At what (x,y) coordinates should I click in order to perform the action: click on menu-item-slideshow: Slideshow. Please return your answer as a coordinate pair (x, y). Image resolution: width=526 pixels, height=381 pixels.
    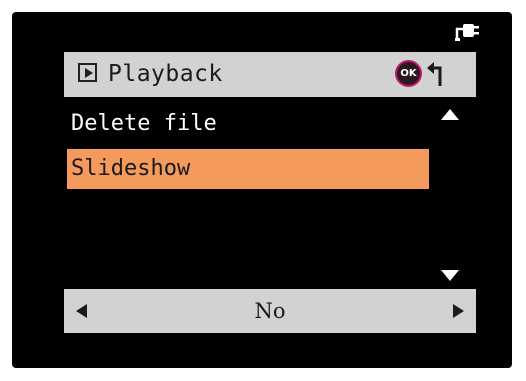
    Looking at the image, I should click on (248, 169).